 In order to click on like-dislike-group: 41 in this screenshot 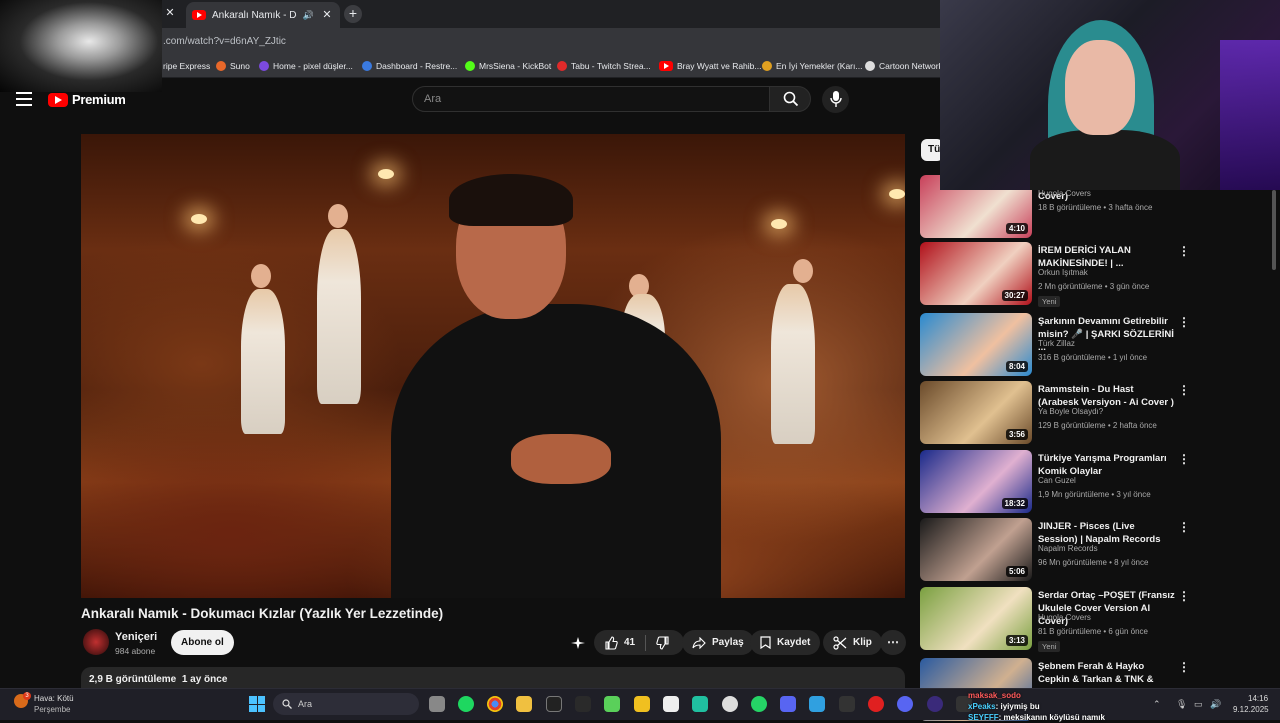, I will do `click(639, 642)`.